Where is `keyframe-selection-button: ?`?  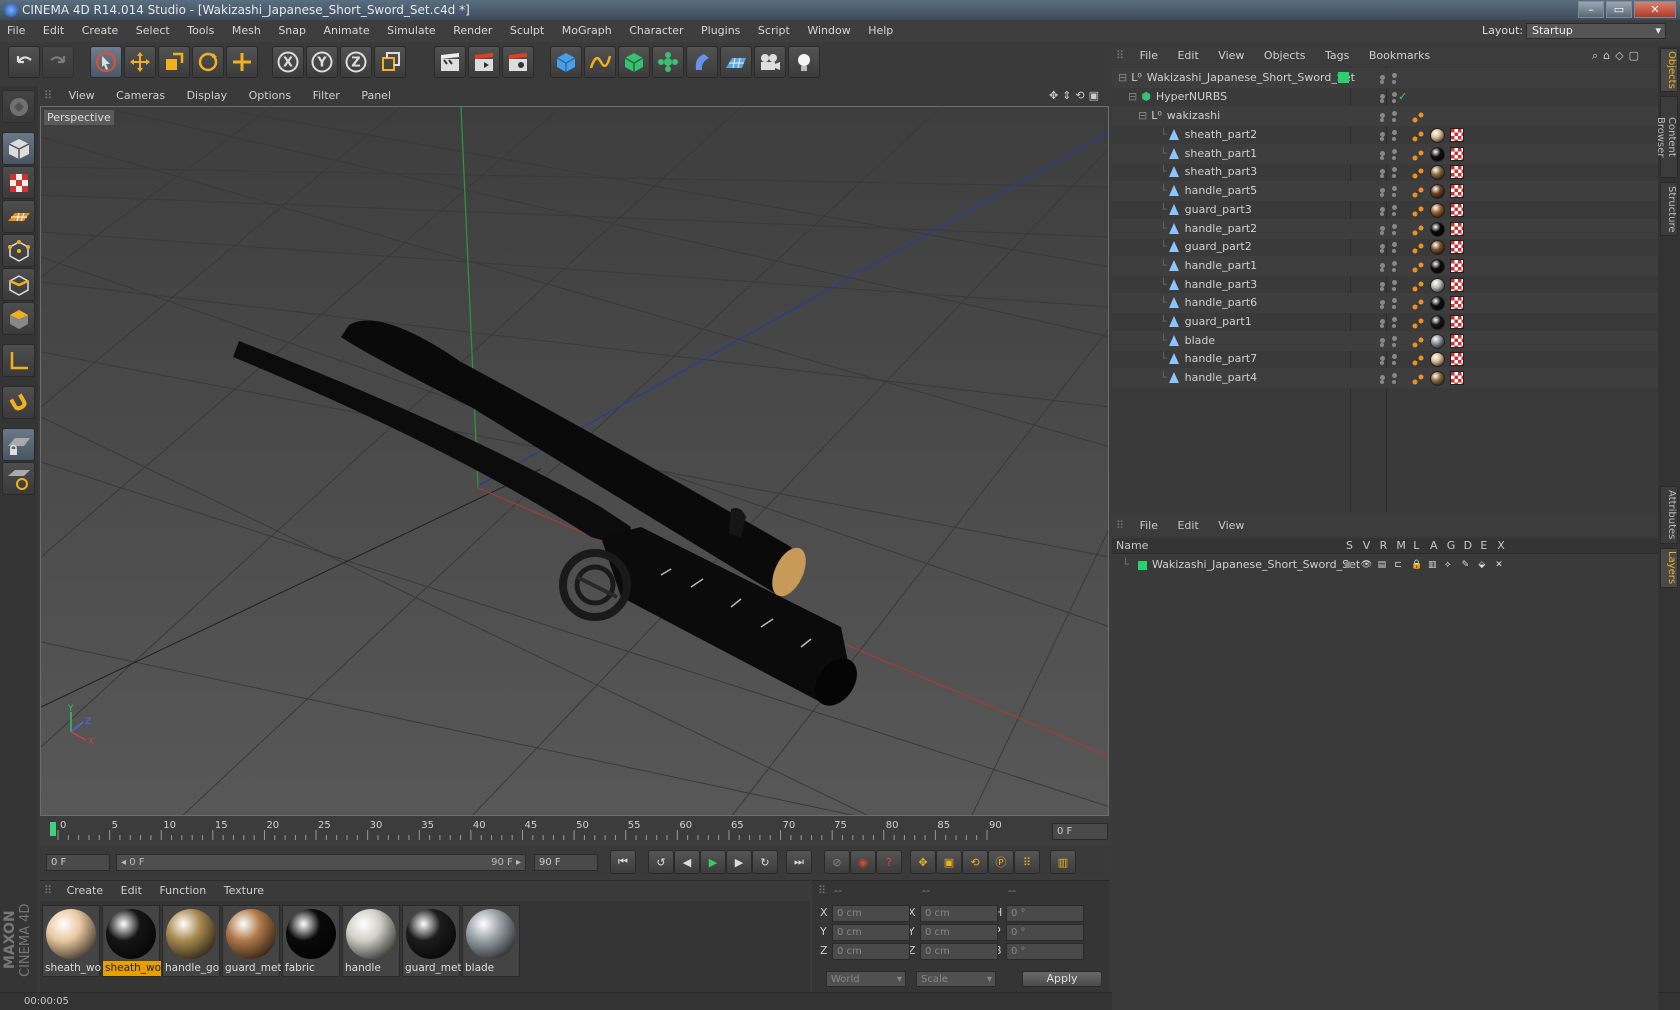 keyframe-selection-button: ? is located at coordinates (889, 862).